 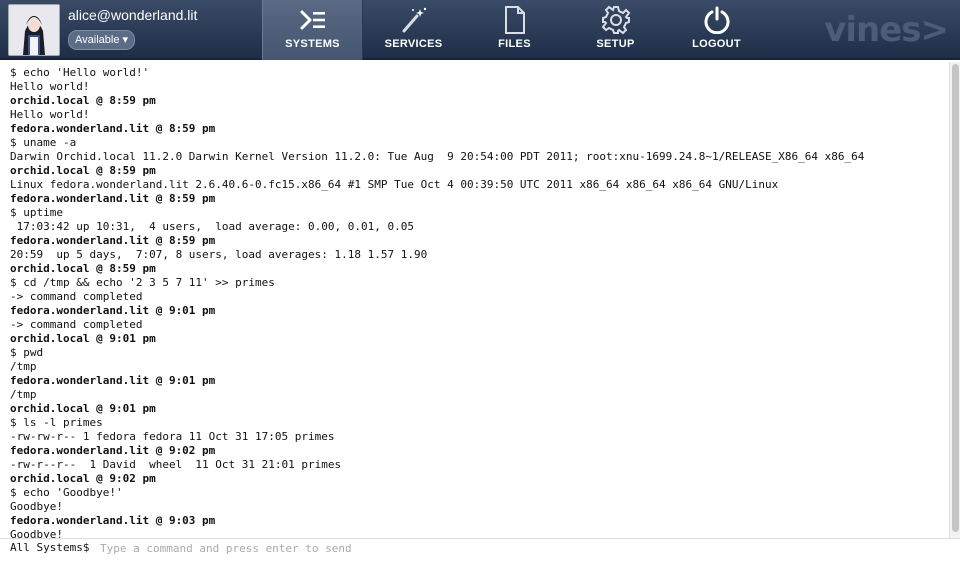 I want to click on avatar, so click(x=34, y=30).